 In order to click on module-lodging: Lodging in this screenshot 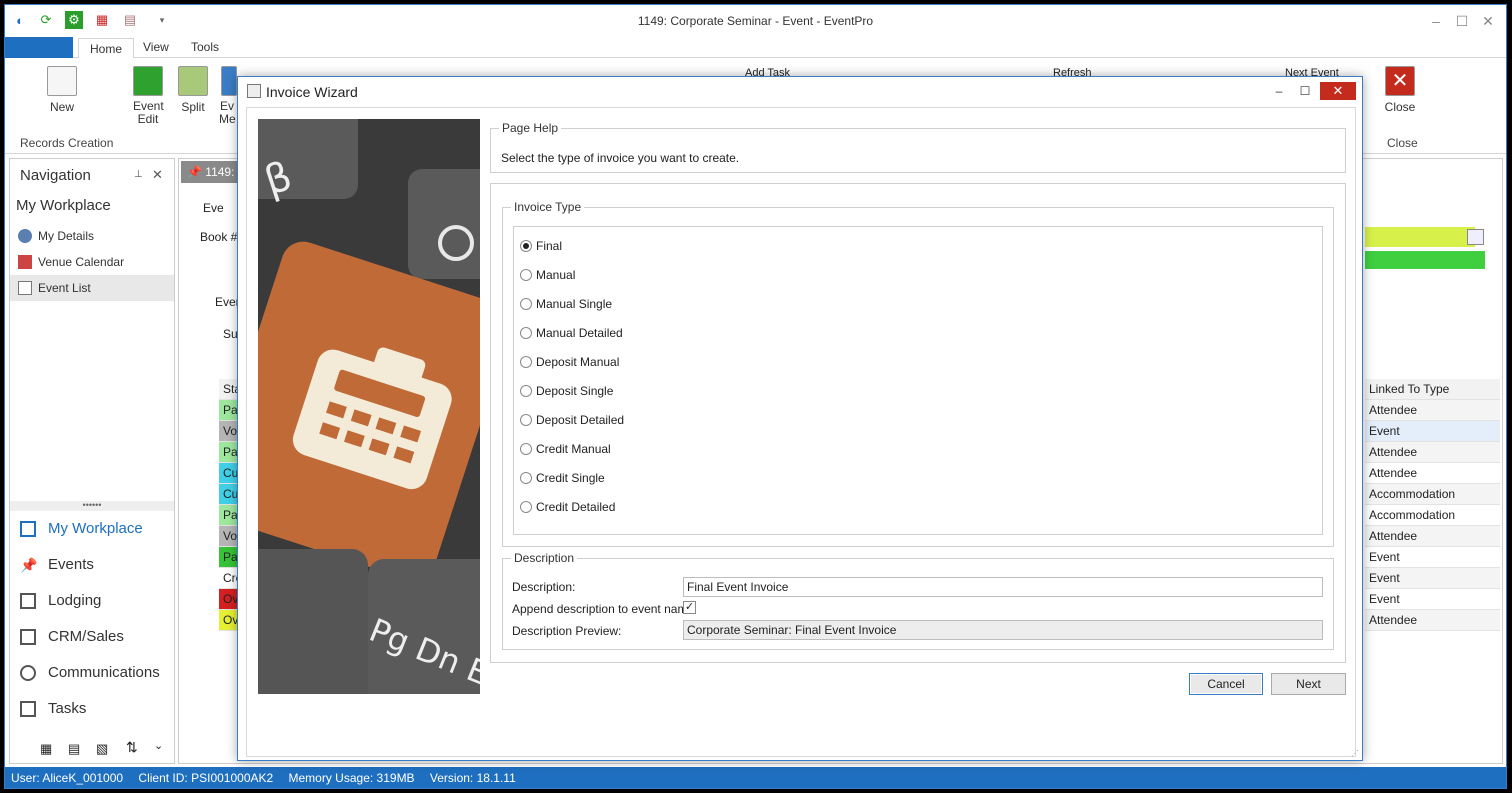, I will do `click(60, 601)`.